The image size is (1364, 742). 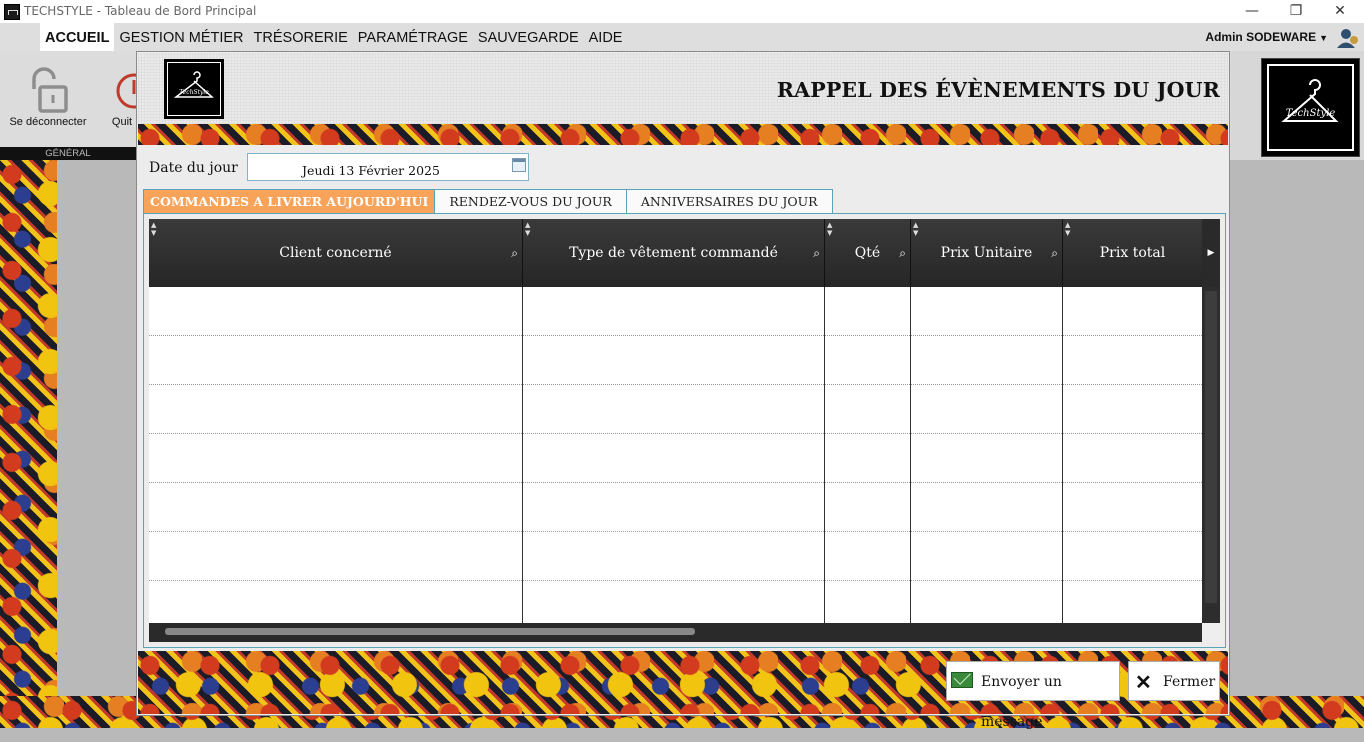 What do you see at coordinates (77, 37) in the screenshot?
I see `menu-accueil: ACCUEIL` at bounding box center [77, 37].